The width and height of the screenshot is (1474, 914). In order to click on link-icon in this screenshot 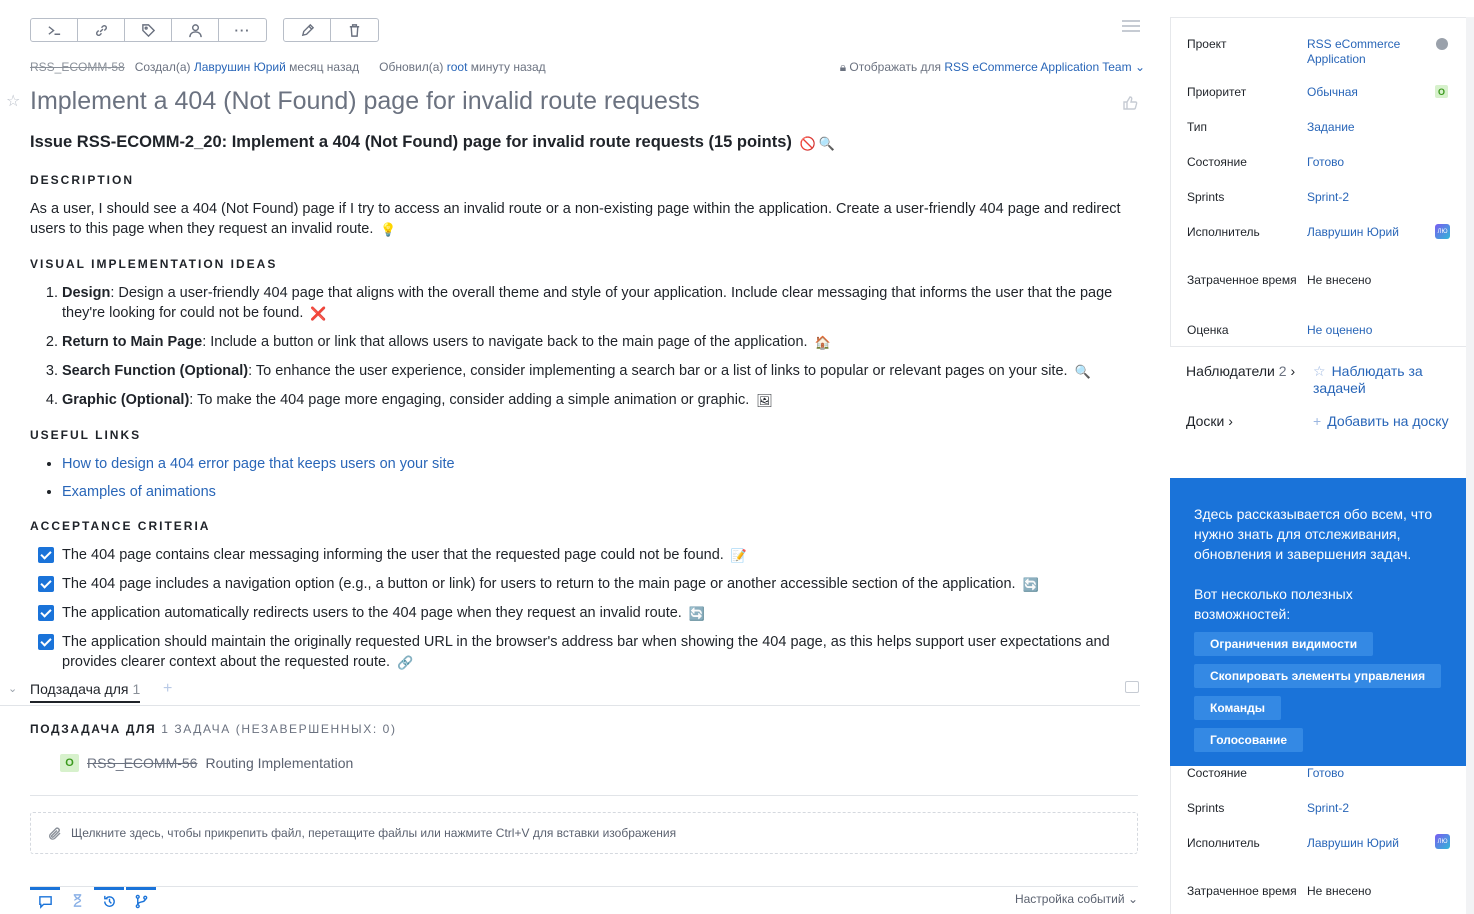, I will do `click(101, 30)`.